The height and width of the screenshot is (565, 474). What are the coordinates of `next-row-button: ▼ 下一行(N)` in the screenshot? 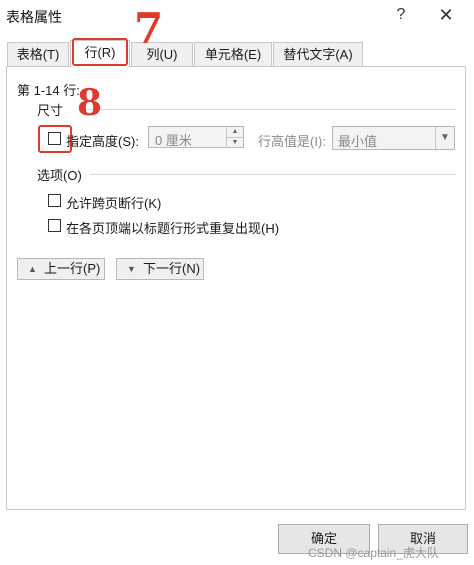 It's located at (160, 269).